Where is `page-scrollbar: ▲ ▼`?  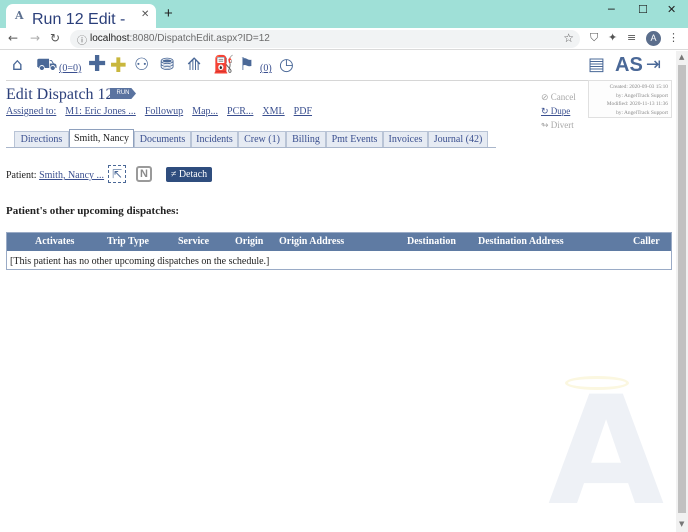 page-scrollbar: ▲ ▼ is located at coordinates (682, 291).